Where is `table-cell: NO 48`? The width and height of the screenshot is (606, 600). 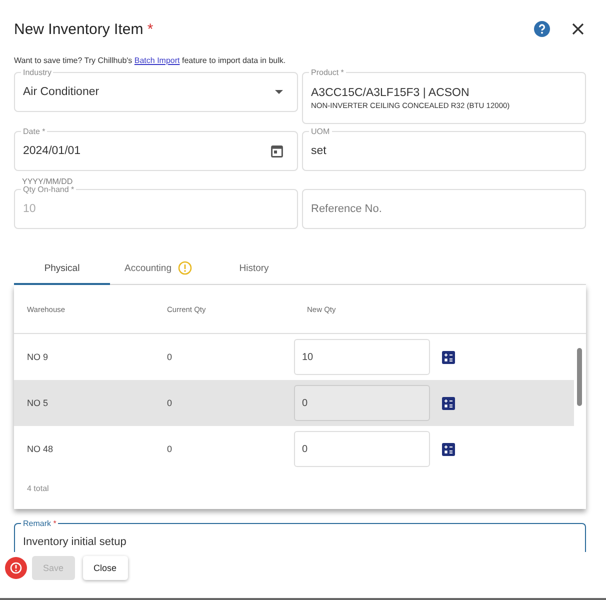 table-cell: NO 48 is located at coordinates (40, 449).